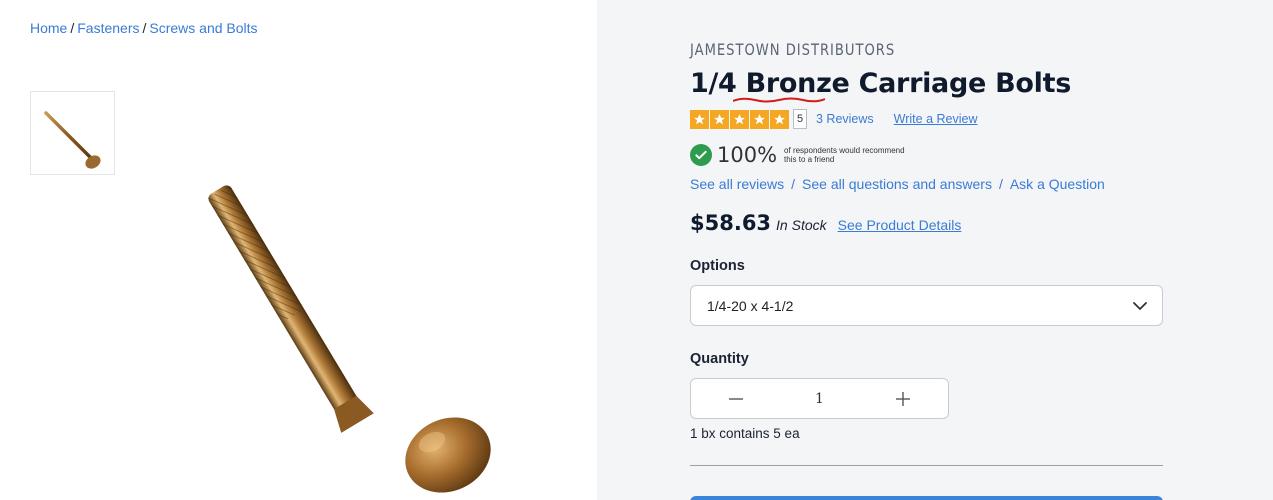  I want to click on decrement-button, so click(736, 398).